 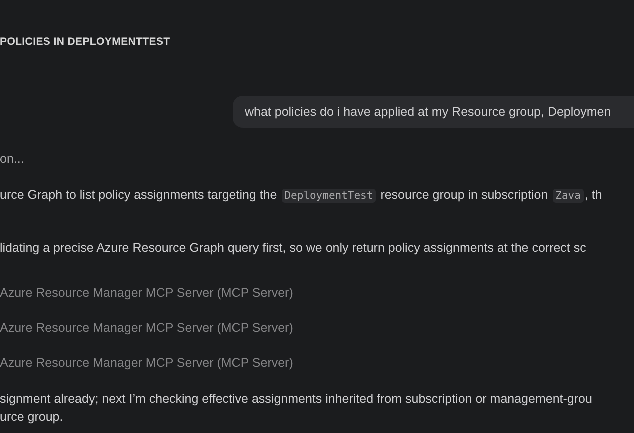 What do you see at coordinates (568, 196) in the screenshot?
I see `inline-code: Zava` at bounding box center [568, 196].